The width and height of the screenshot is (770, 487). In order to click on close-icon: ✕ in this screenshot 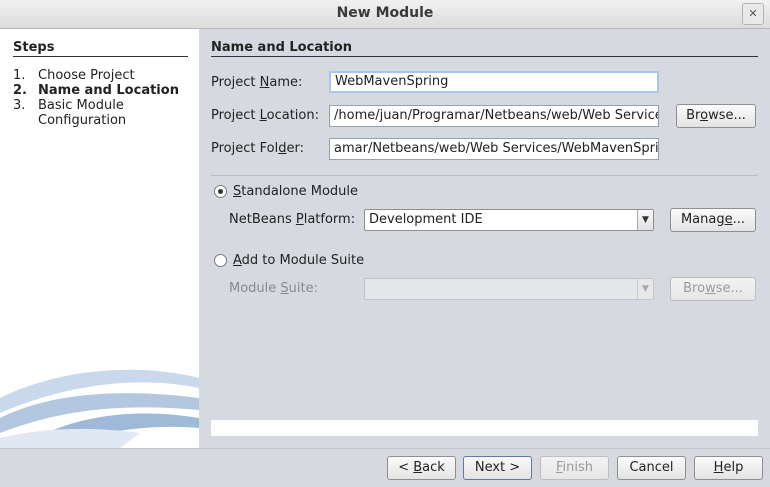, I will do `click(753, 14)`.